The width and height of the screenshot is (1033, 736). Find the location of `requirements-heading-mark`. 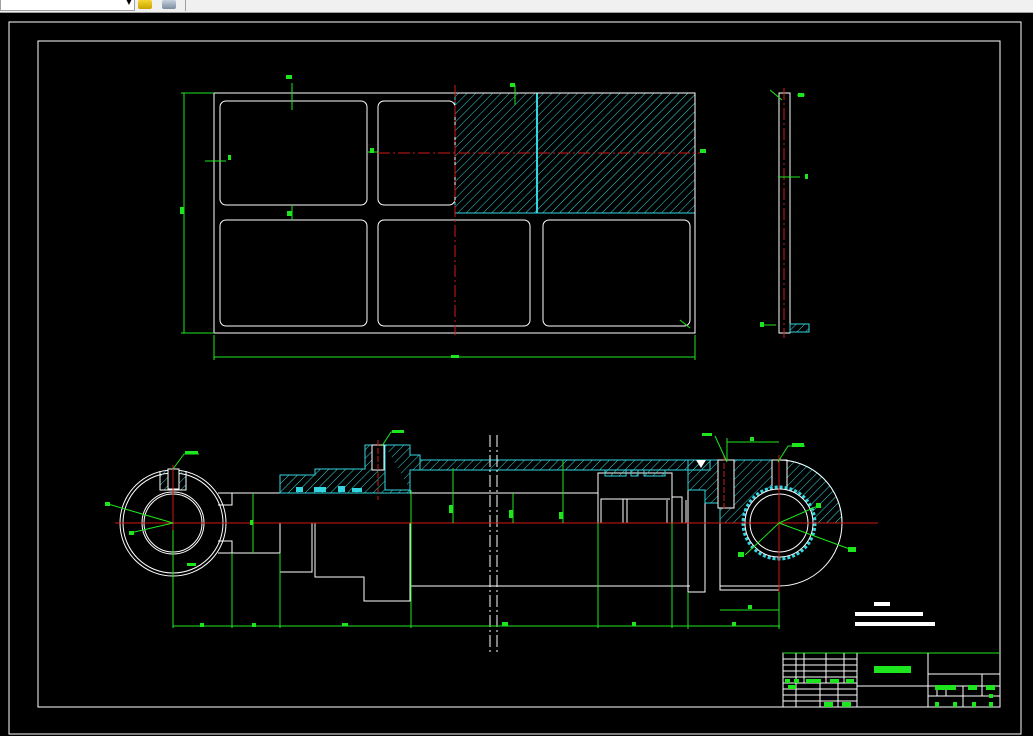

requirements-heading-mark is located at coordinates (882, 604).